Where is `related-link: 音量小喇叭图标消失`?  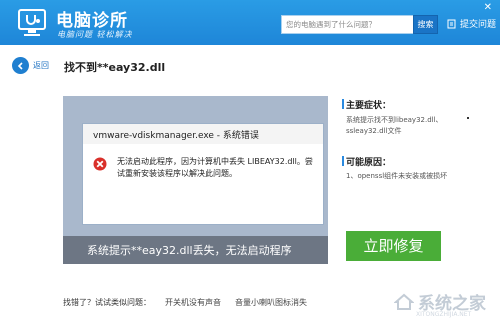 related-link: 音量小喇叭图标消失 is located at coordinates (271, 302).